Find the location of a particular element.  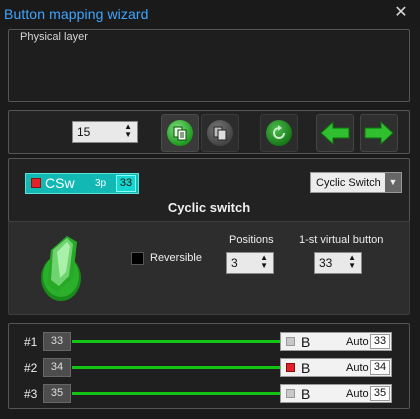

toolbar-panel: 15 ▲ ▼ is located at coordinates (209, 132).